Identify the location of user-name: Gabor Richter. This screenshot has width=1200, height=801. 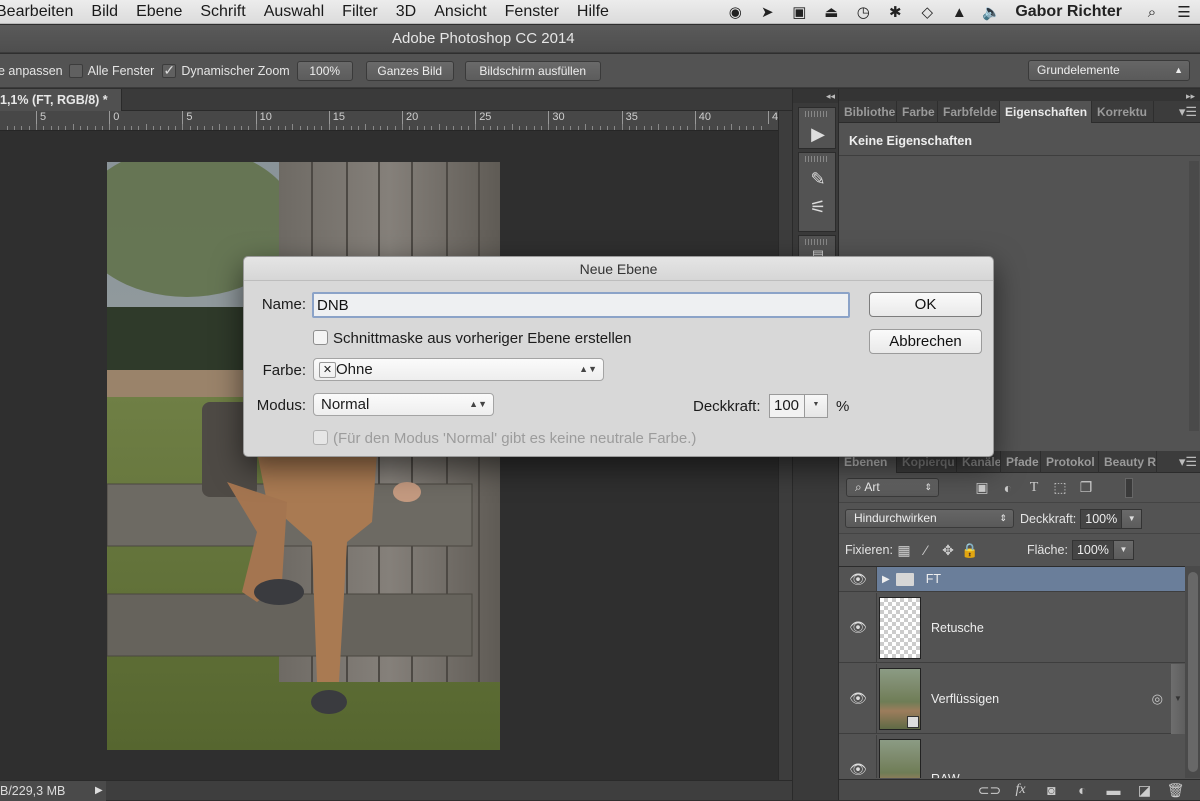
(1071, 12).